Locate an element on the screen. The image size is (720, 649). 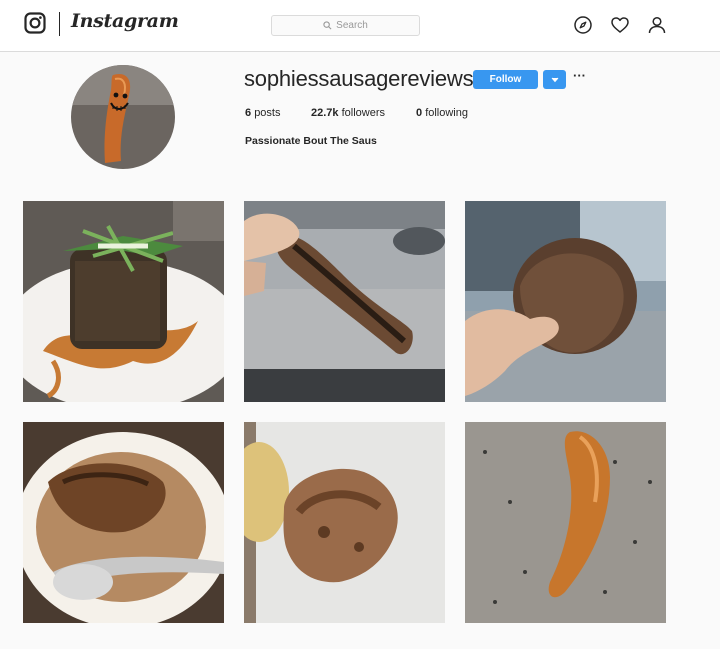
search-icon is located at coordinates (327, 25).